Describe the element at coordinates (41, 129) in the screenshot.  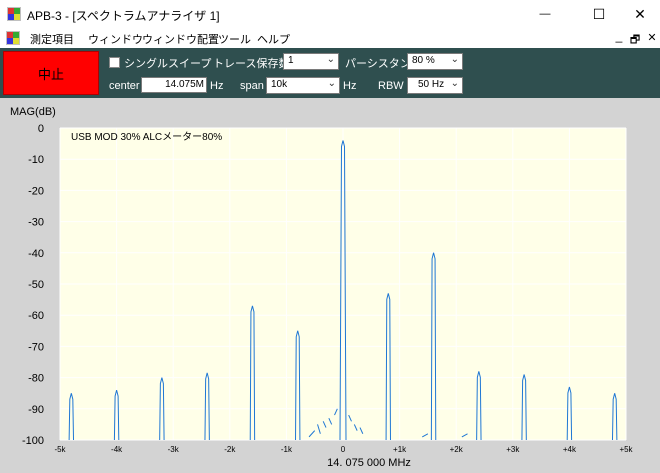
I see `y-tick-label: 0` at that location.